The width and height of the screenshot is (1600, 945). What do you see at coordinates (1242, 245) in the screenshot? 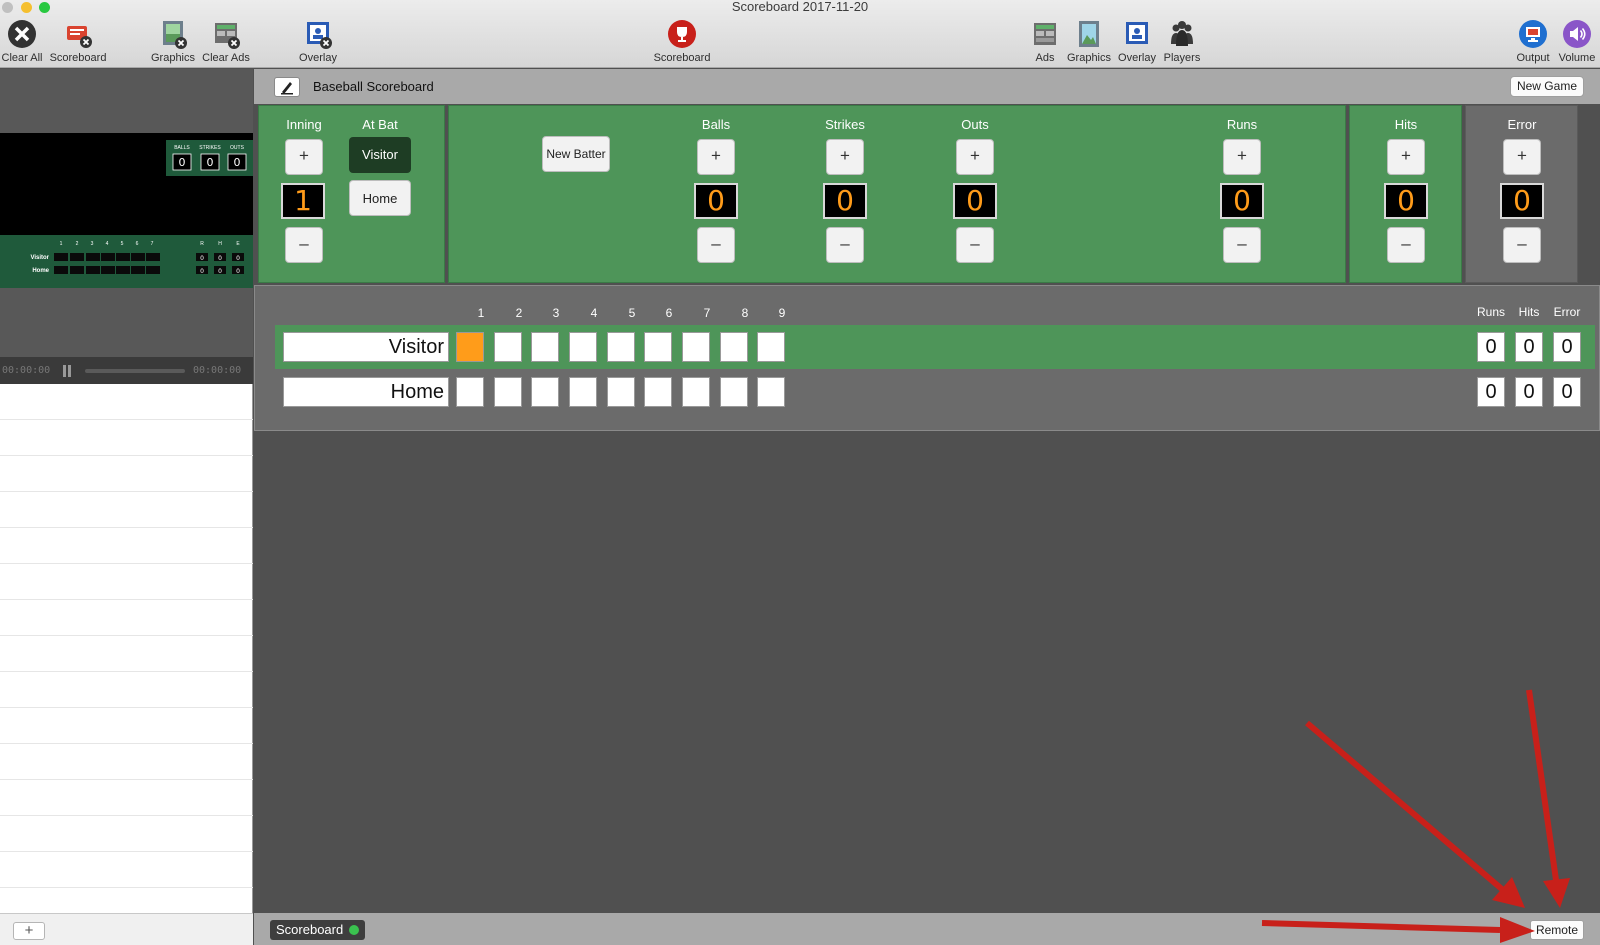
I see `runs-minus-button: –` at bounding box center [1242, 245].